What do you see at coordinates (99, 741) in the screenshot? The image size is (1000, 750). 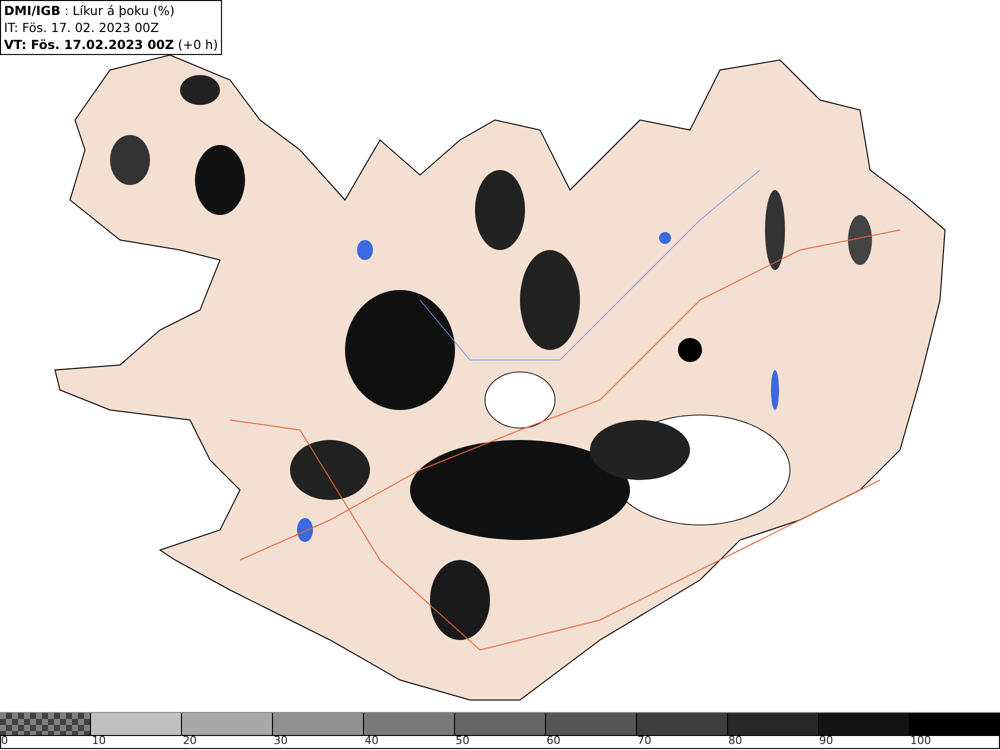 I see `legend-tick-label: 10` at bounding box center [99, 741].